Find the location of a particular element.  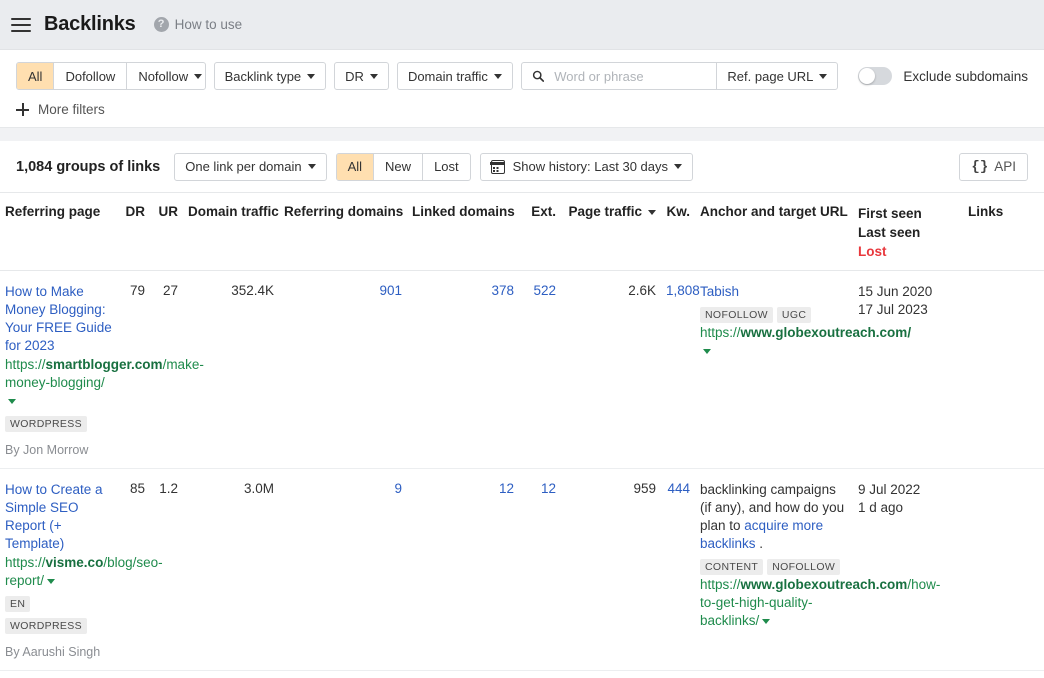

dr-dropdown: DR is located at coordinates (361, 76).